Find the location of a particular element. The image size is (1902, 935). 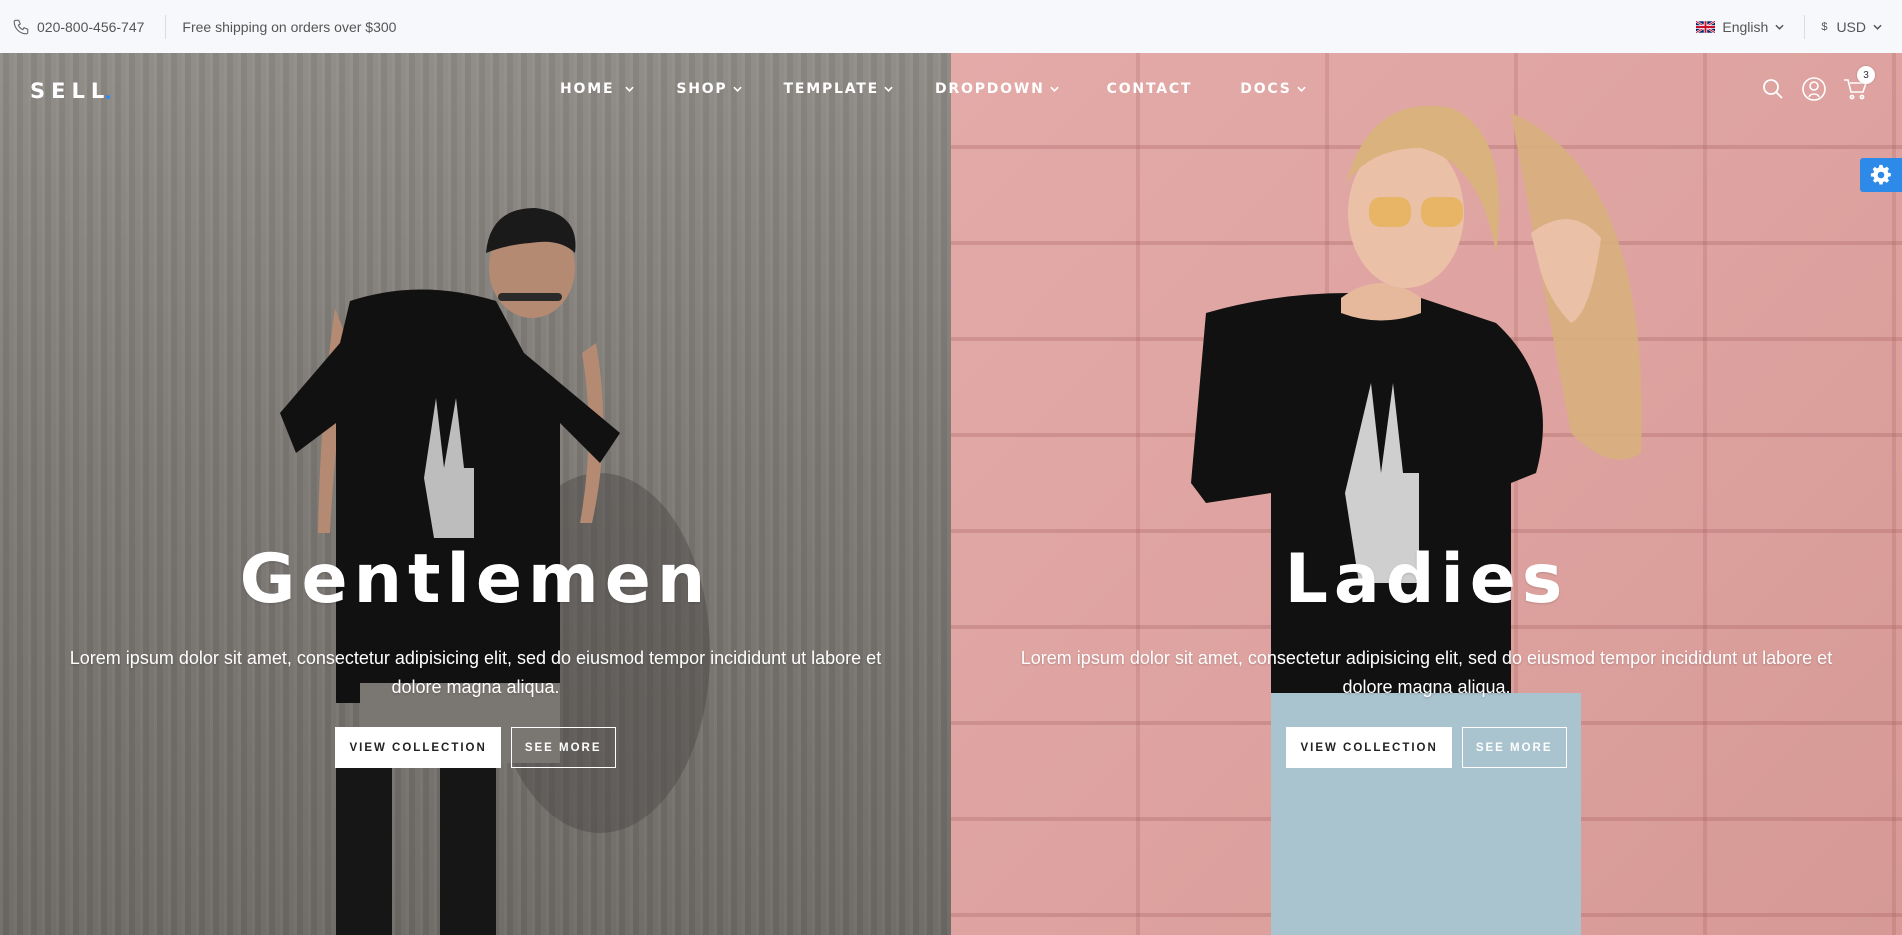

uk-flag-icon is located at coordinates (1706, 26).